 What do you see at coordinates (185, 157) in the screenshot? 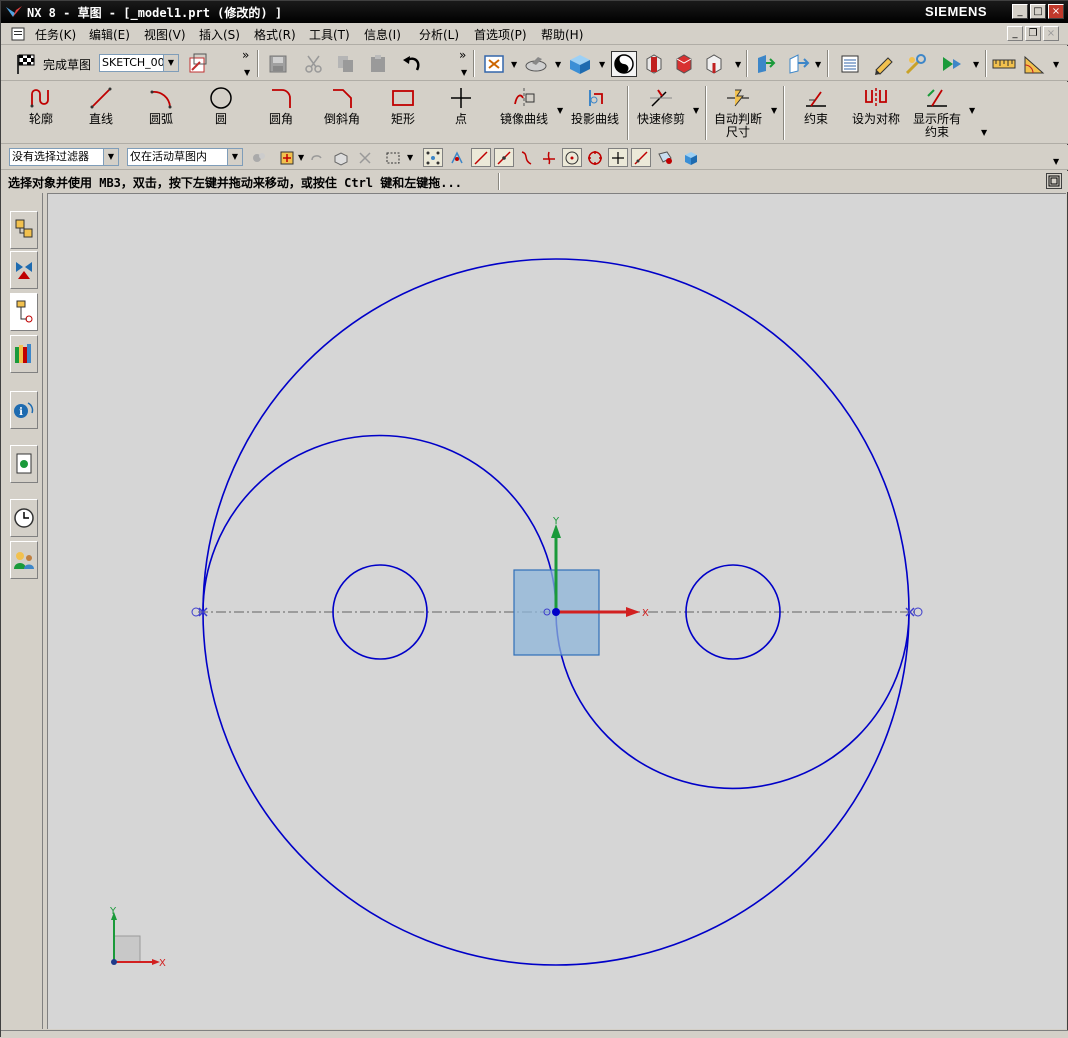
I see `selection-scope-select: 仅在活动草图内 ▼` at bounding box center [185, 157].